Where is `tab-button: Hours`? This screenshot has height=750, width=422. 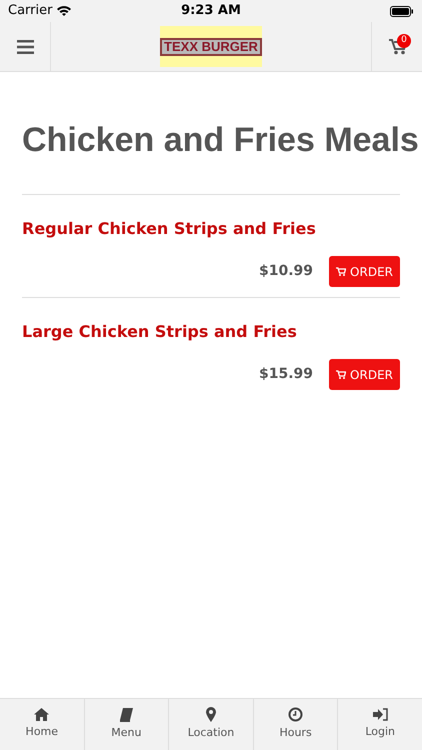
tab-button: Hours is located at coordinates (295, 724).